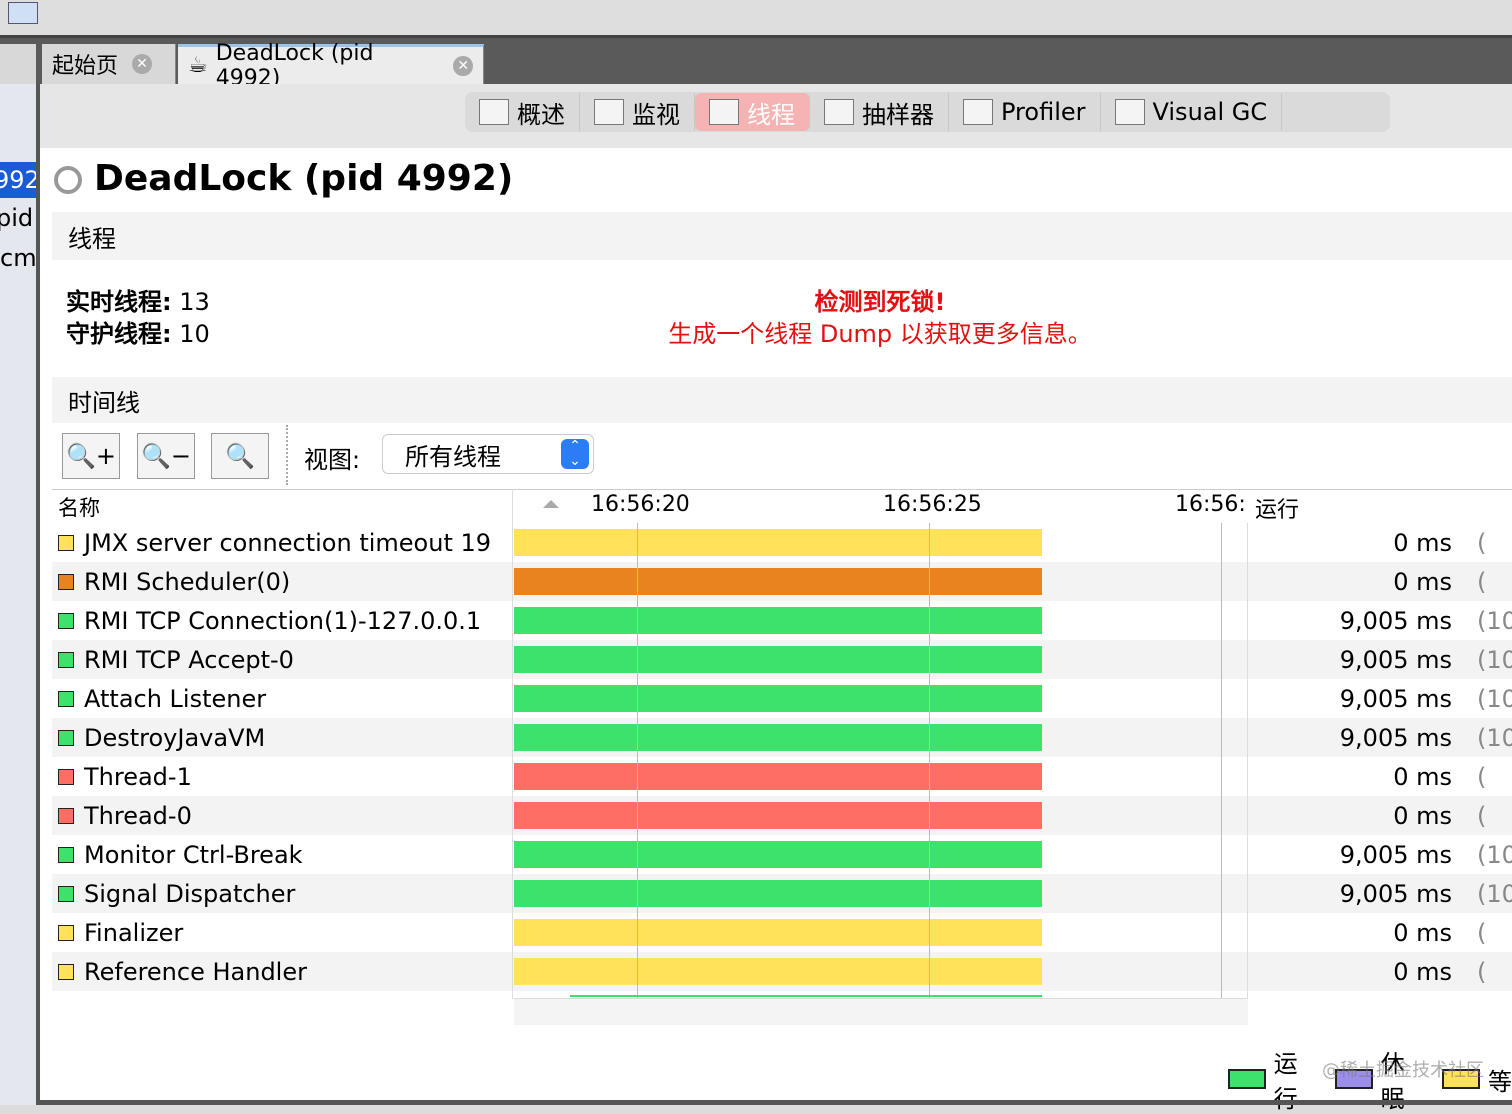 The height and width of the screenshot is (1114, 1512). What do you see at coordinates (782, 698) in the screenshot?
I see `thread-row: Attach Listener 9,005 ms (10` at bounding box center [782, 698].